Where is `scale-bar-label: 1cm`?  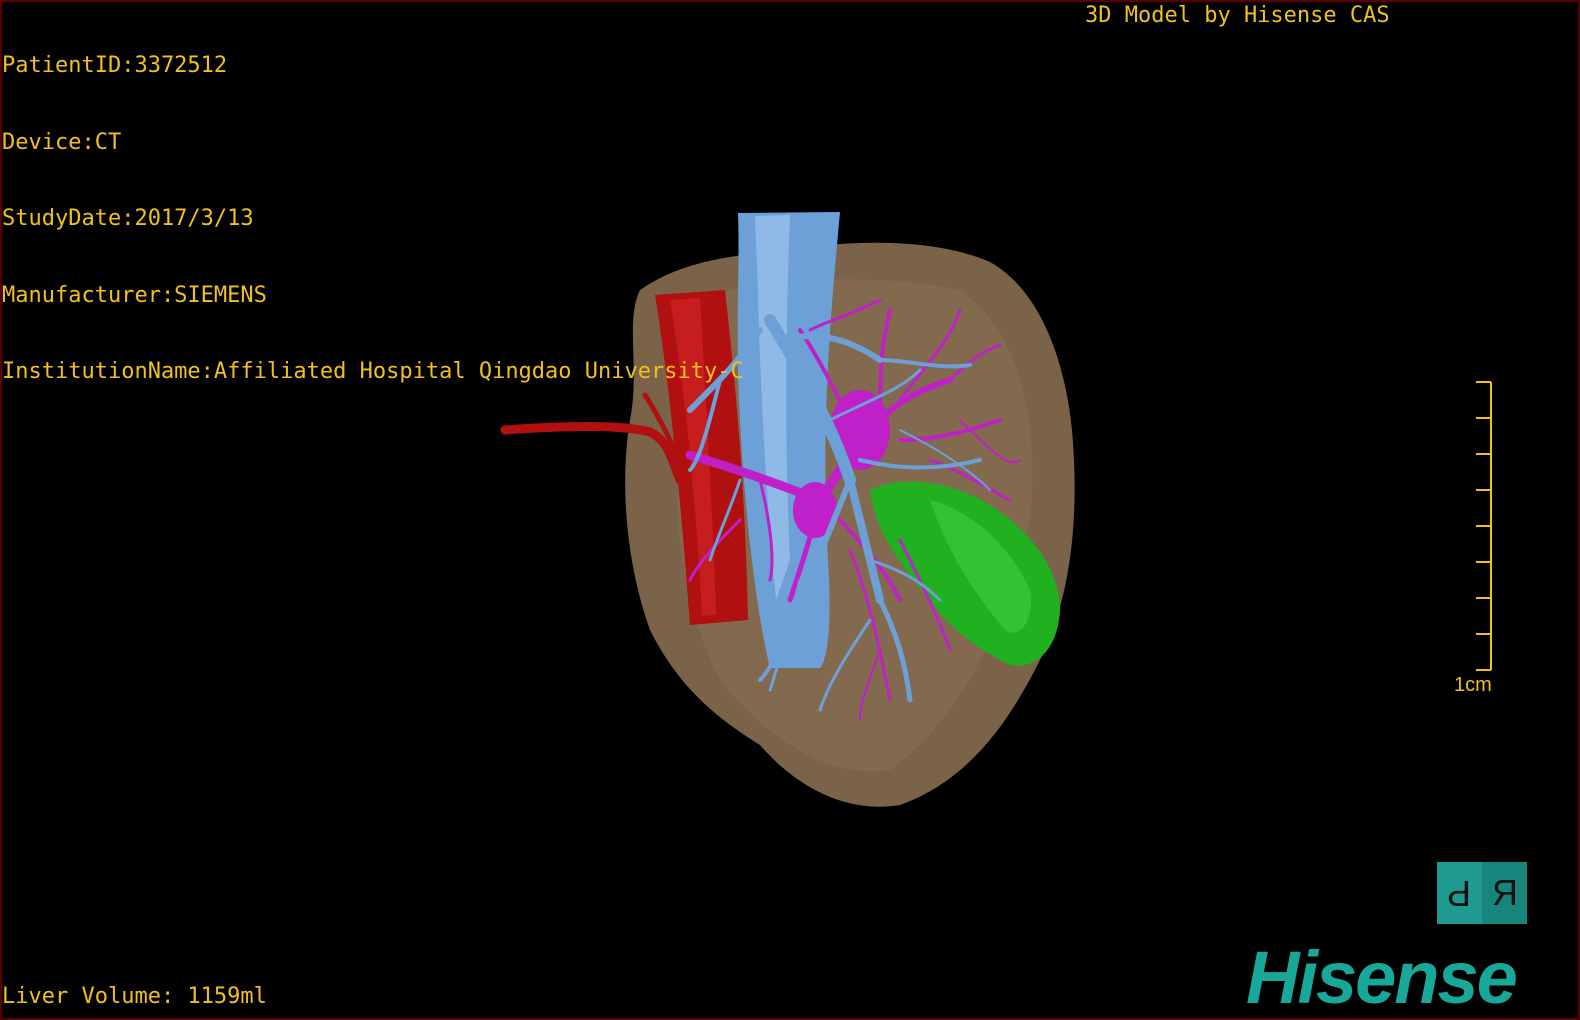 scale-bar-label: 1cm is located at coordinates (1473, 685).